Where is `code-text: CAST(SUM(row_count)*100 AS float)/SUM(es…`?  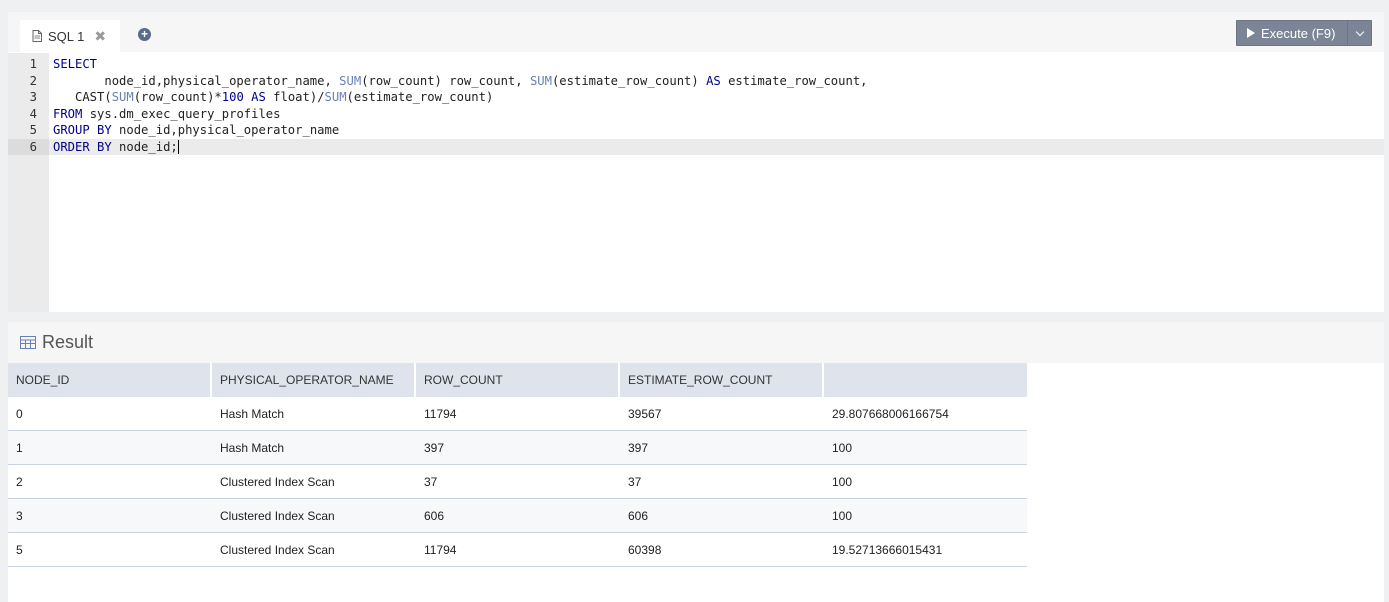 code-text: CAST(SUM(row_count)*100 AS float)/SUM(es… is located at coordinates (273, 97).